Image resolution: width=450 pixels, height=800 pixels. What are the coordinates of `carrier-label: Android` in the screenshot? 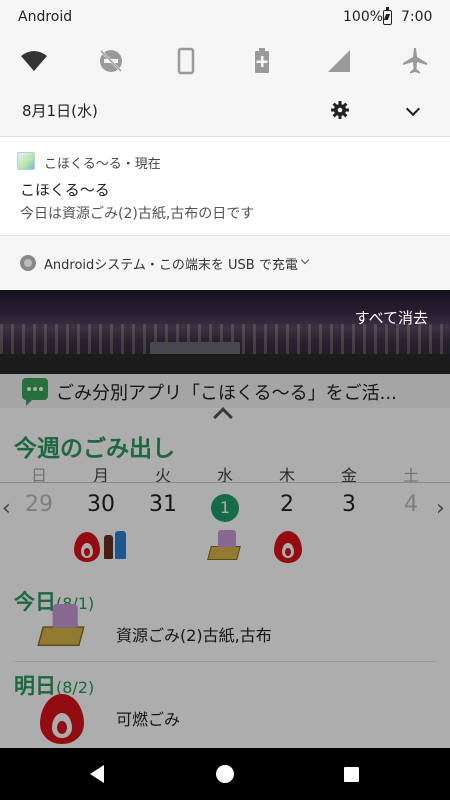 It's located at (45, 17).